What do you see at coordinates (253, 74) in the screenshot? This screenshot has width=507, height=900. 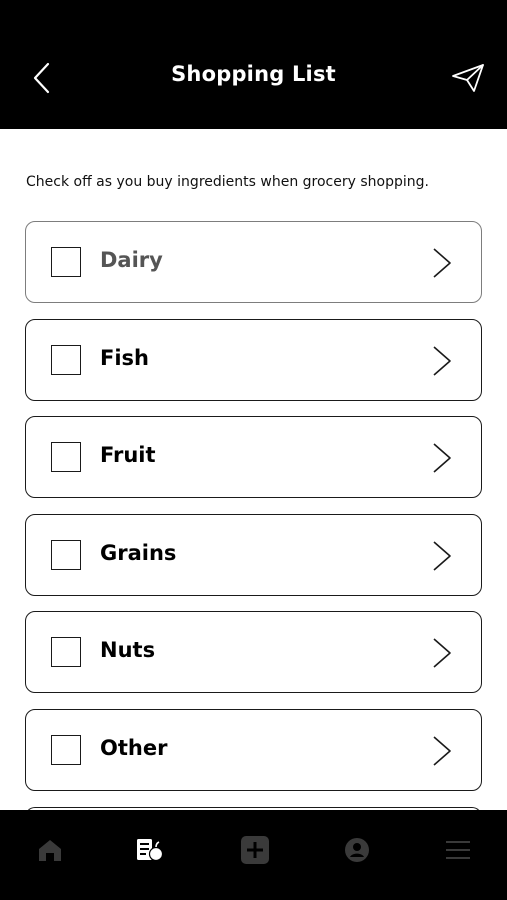 I see `page-title: Shopping List` at bounding box center [253, 74].